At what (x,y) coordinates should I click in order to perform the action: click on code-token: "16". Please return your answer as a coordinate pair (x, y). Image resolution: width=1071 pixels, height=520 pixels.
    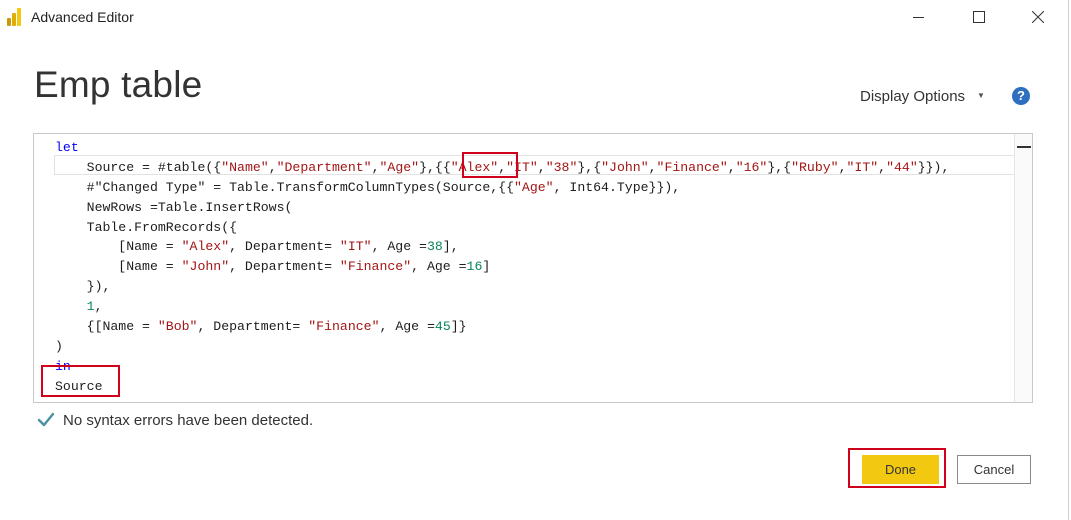
    Looking at the image, I should click on (751, 167).